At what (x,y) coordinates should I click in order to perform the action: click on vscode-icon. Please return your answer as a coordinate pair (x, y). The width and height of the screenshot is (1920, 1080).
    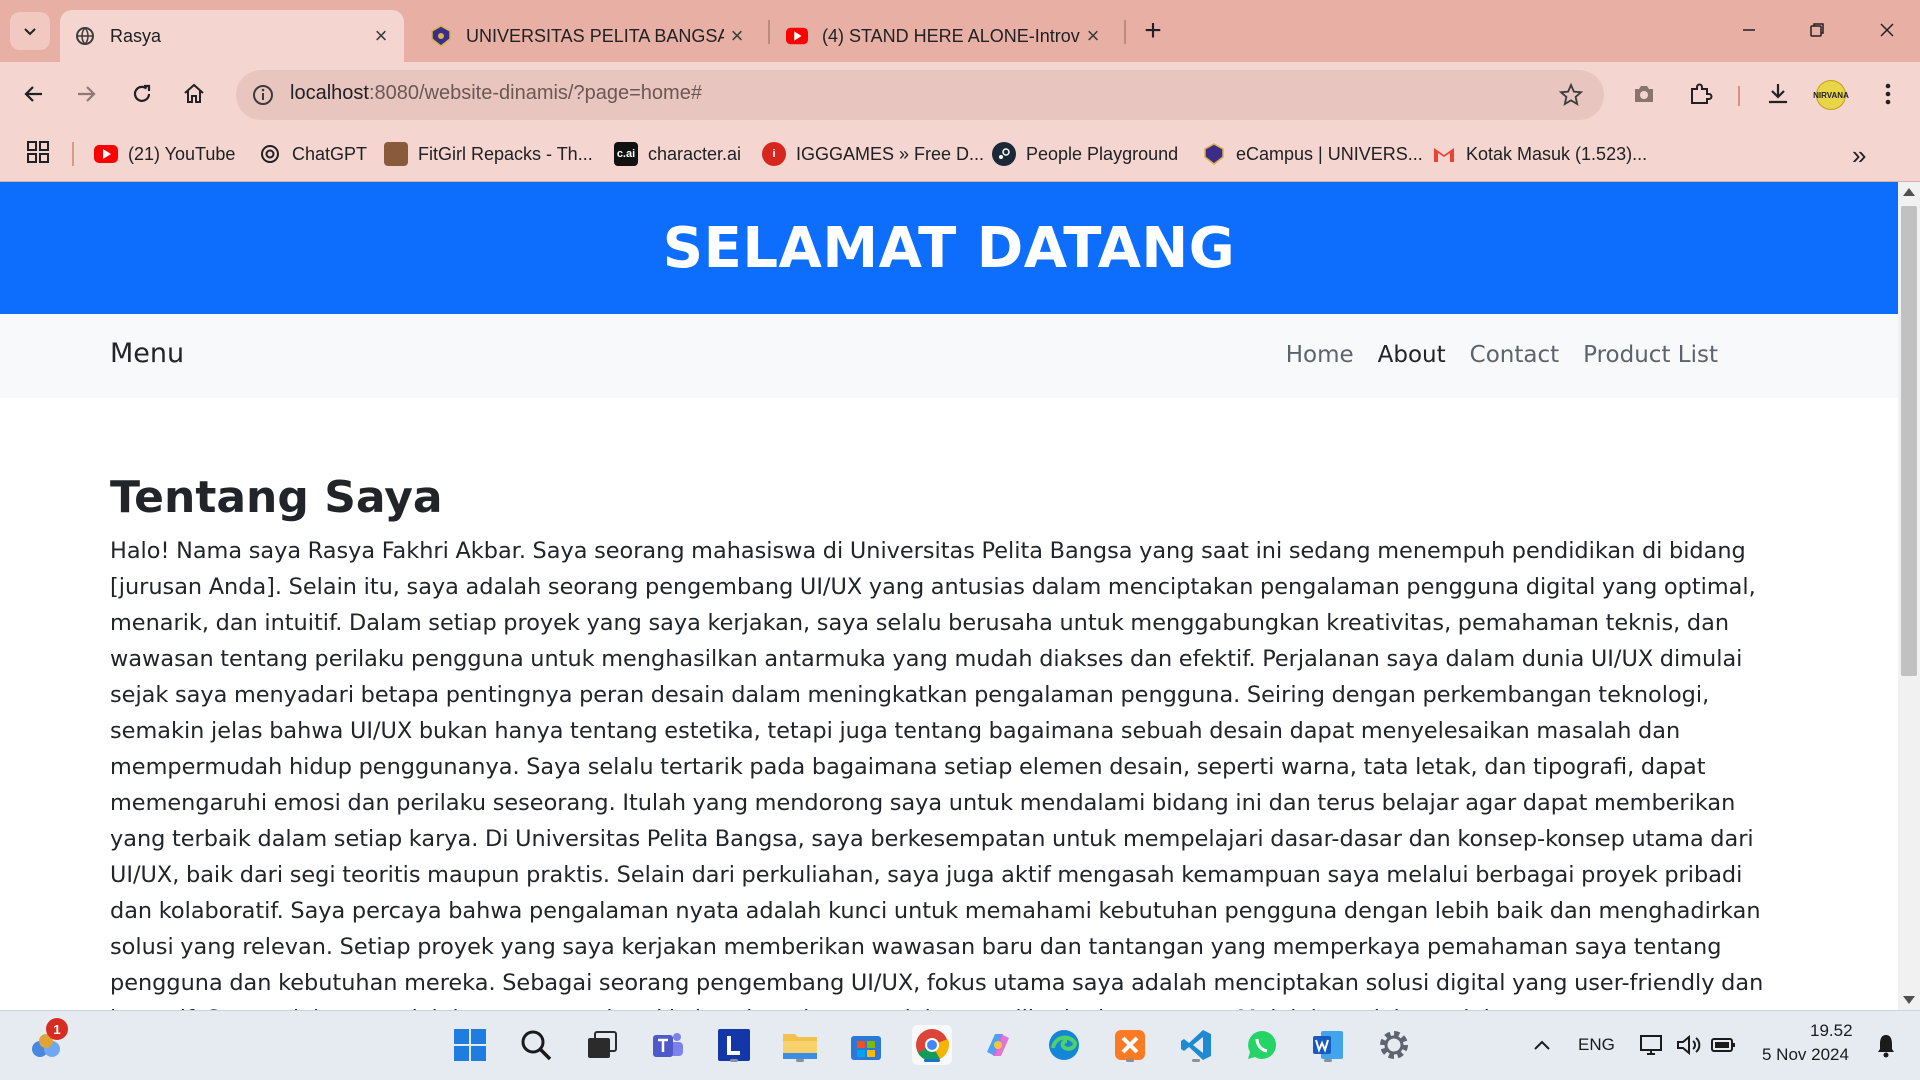
    Looking at the image, I should click on (1196, 1045).